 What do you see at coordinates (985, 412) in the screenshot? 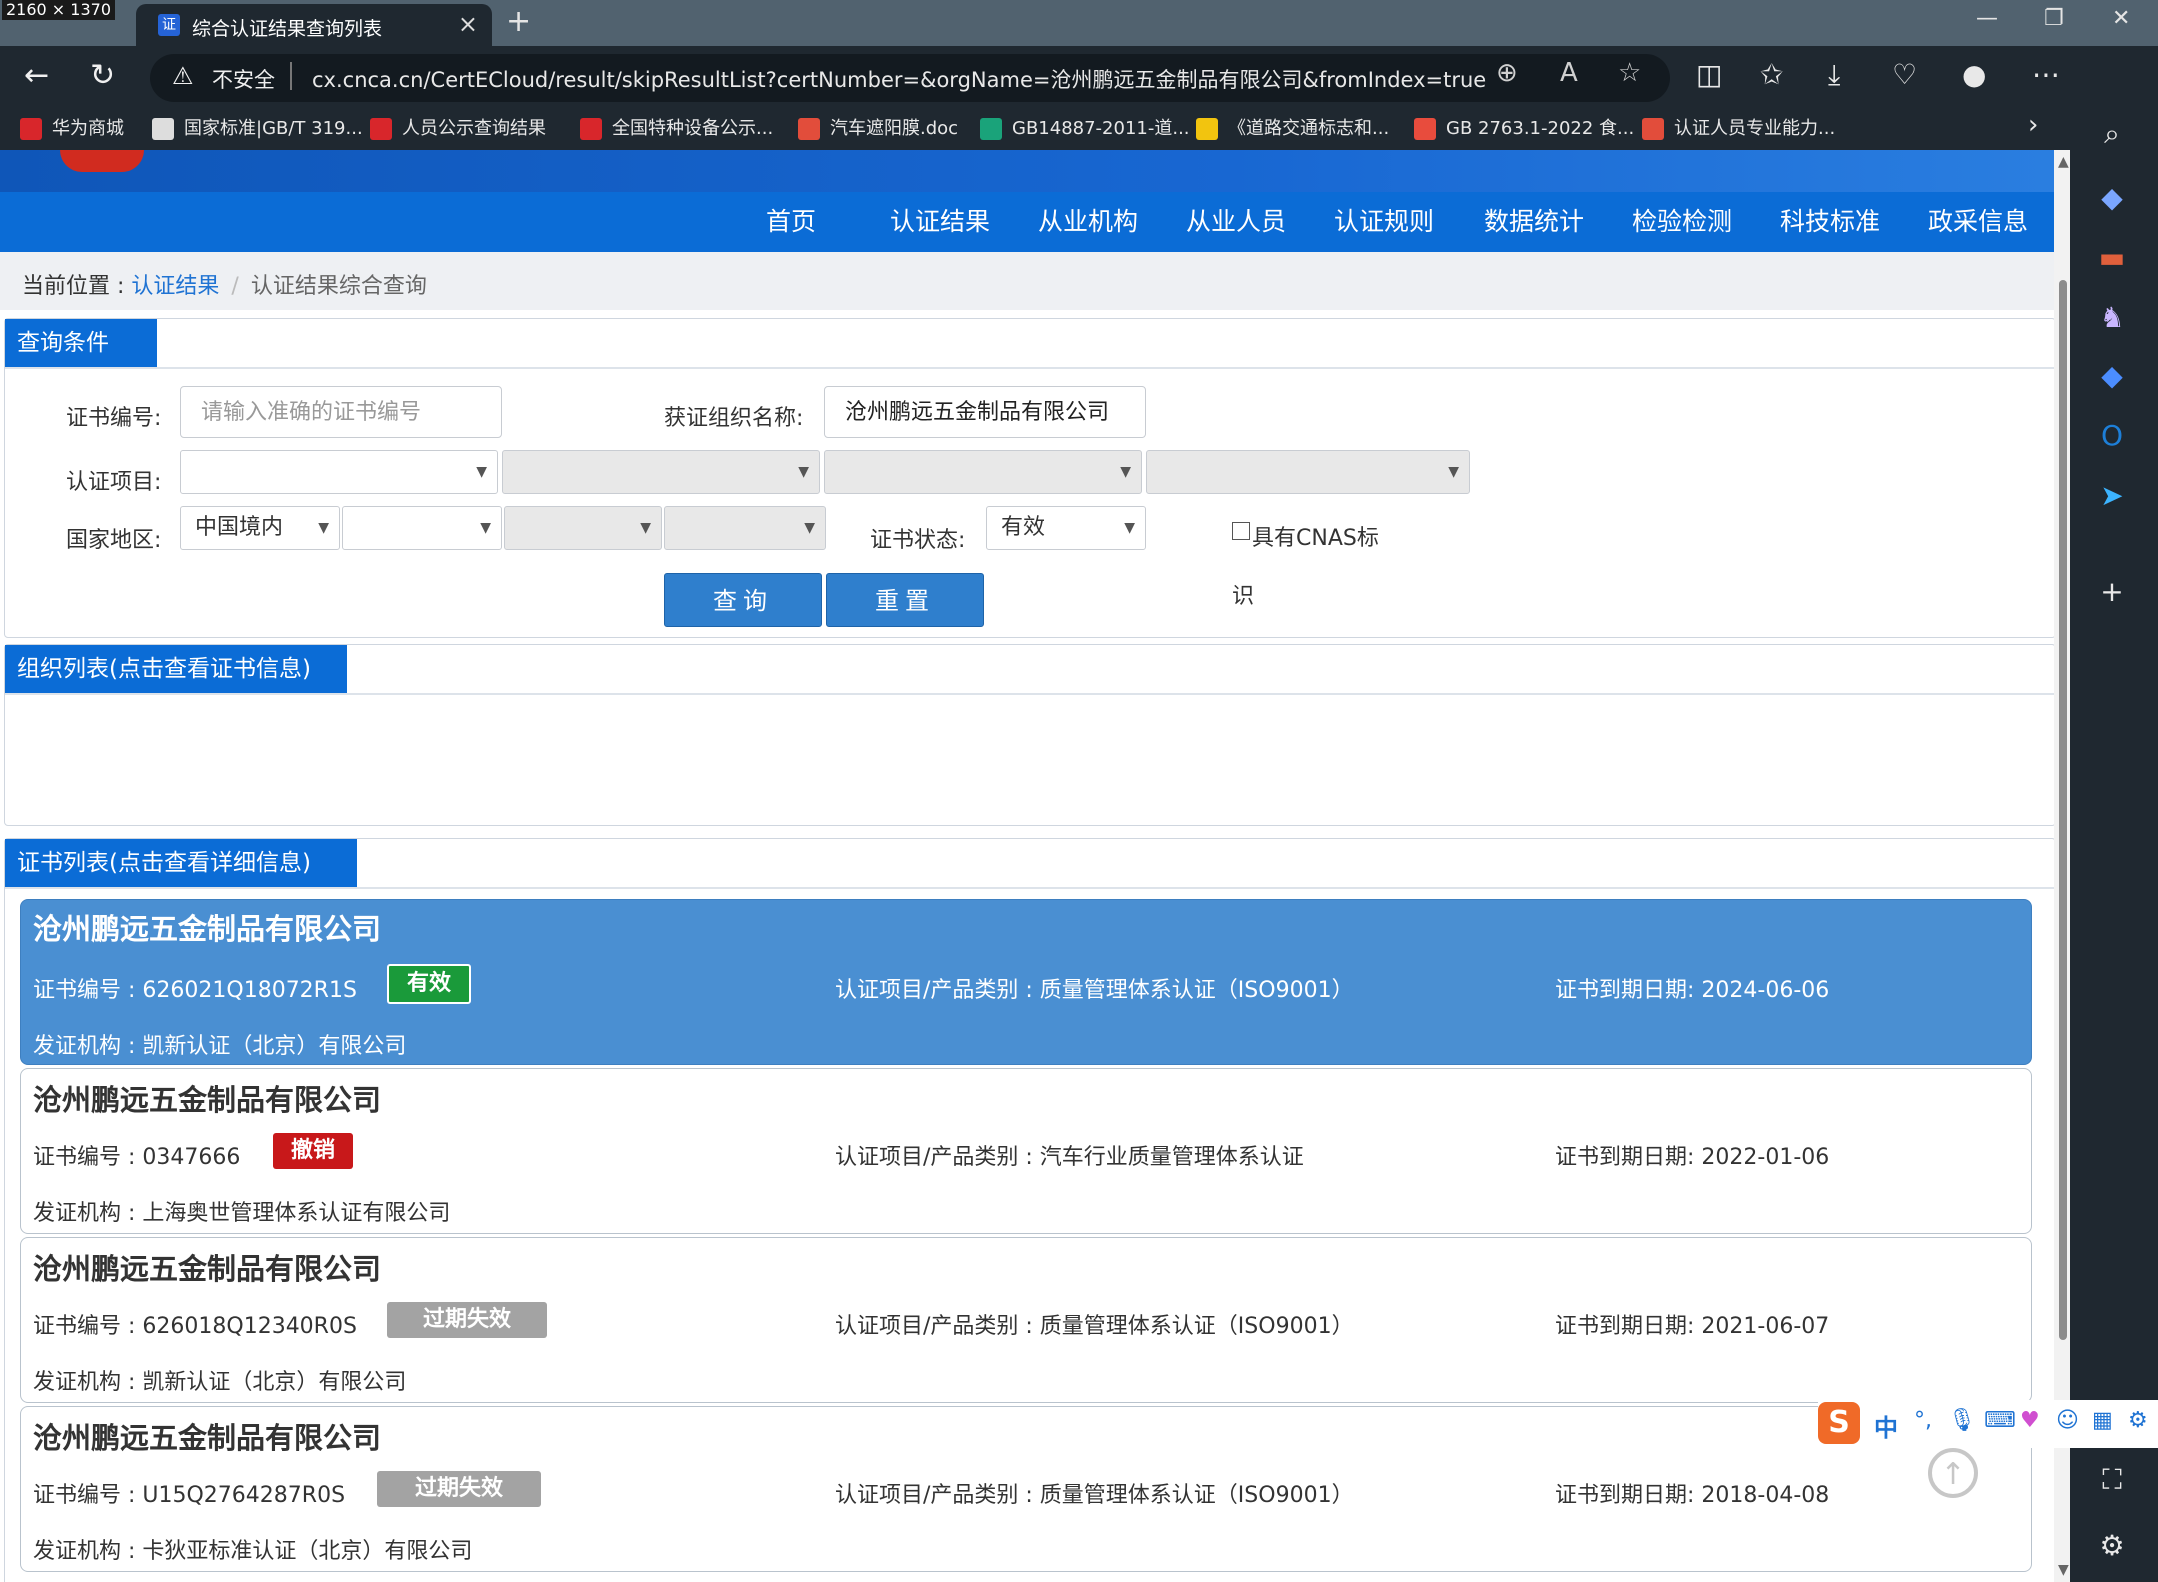
I see `org-name-input: 沧州鹏远五金制品有限公司` at bounding box center [985, 412].